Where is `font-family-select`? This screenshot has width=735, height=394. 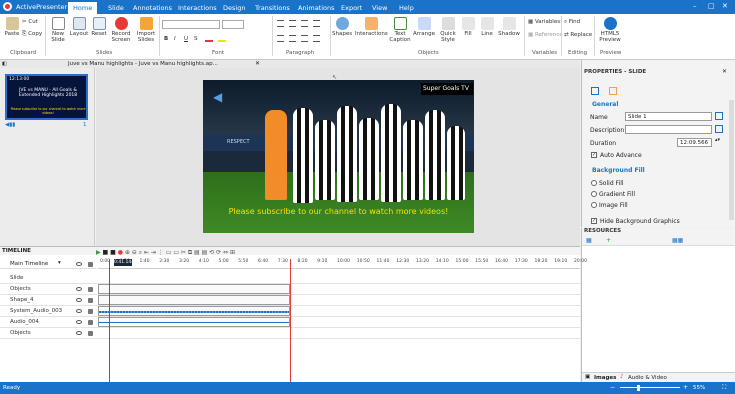 font-family-select is located at coordinates (191, 24).